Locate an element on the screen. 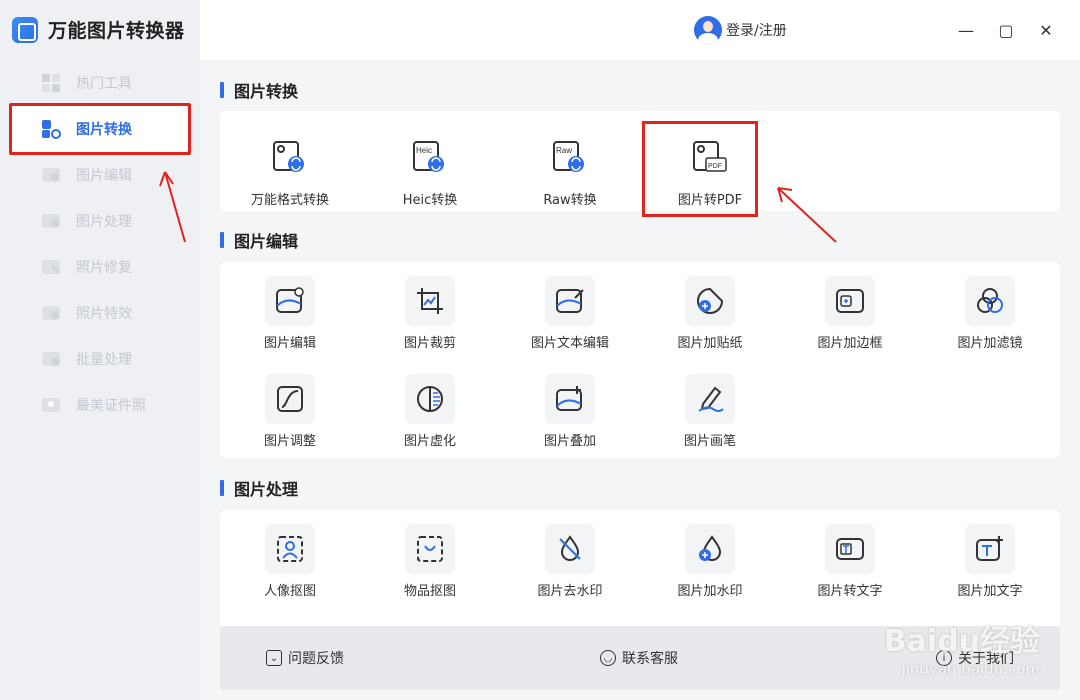 The height and width of the screenshot is (700, 1080). tool-pen: 图片画笔 is located at coordinates (710, 414).